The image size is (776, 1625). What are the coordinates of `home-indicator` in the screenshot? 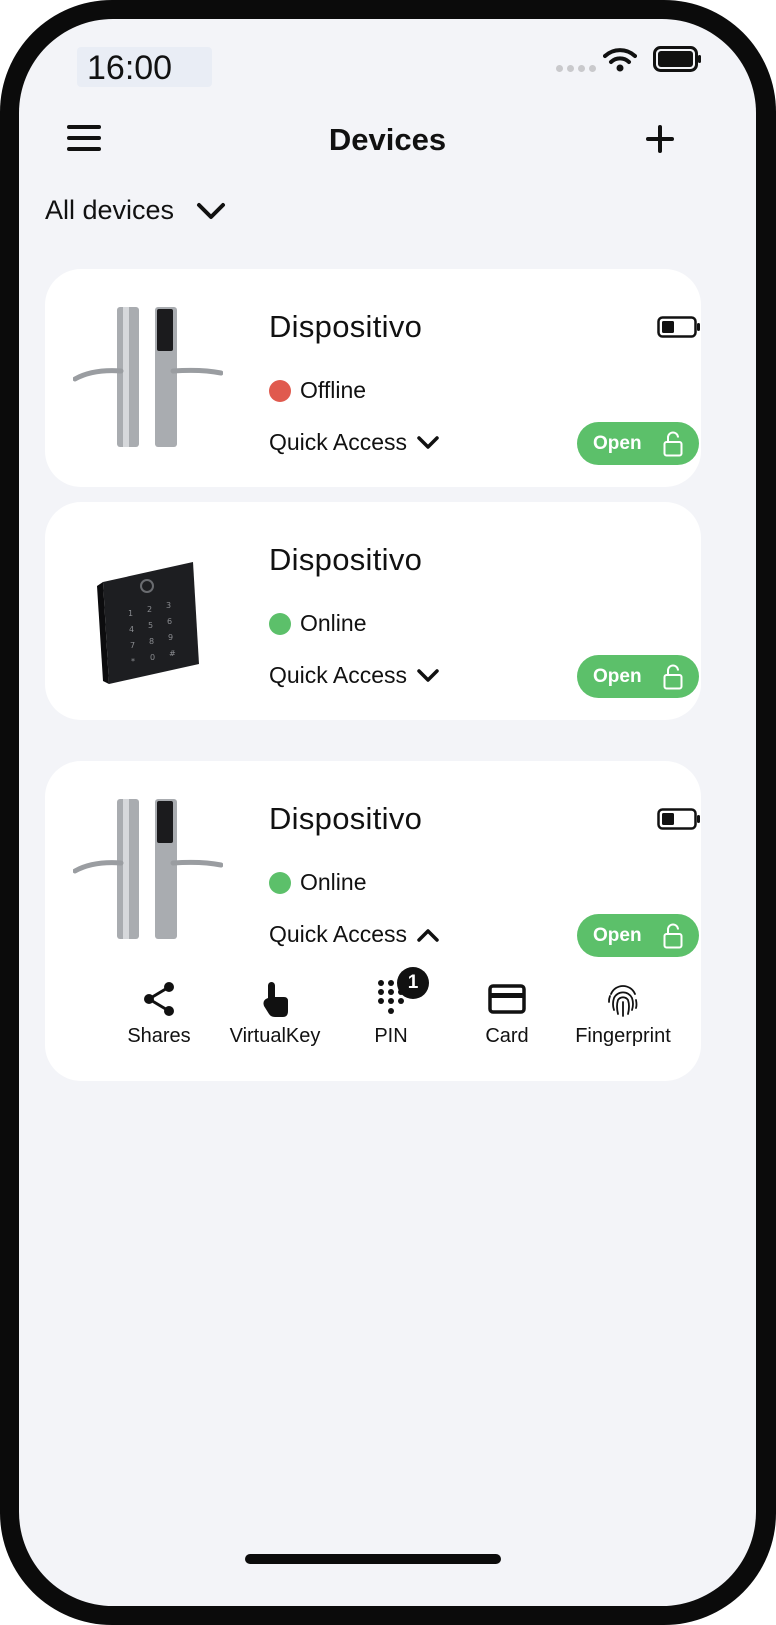 It's located at (373, 1559).